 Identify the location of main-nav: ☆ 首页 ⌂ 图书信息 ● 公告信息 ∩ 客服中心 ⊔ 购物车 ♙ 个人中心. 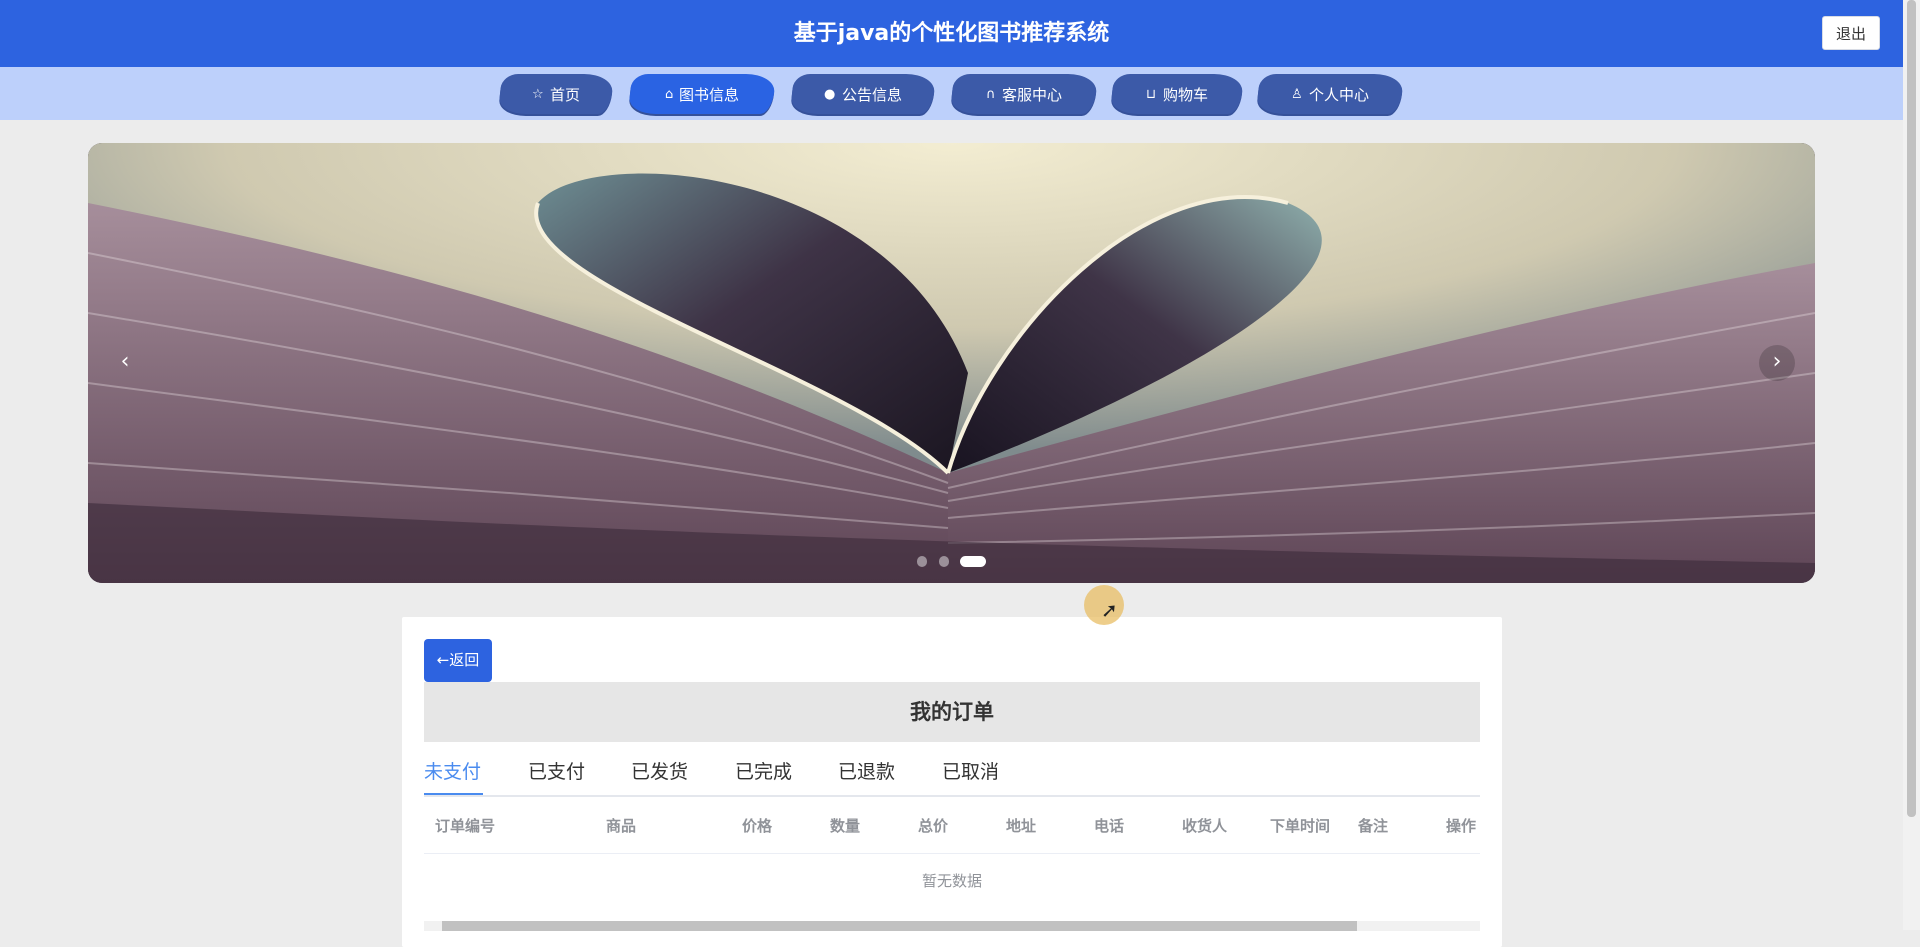
(951, 93).